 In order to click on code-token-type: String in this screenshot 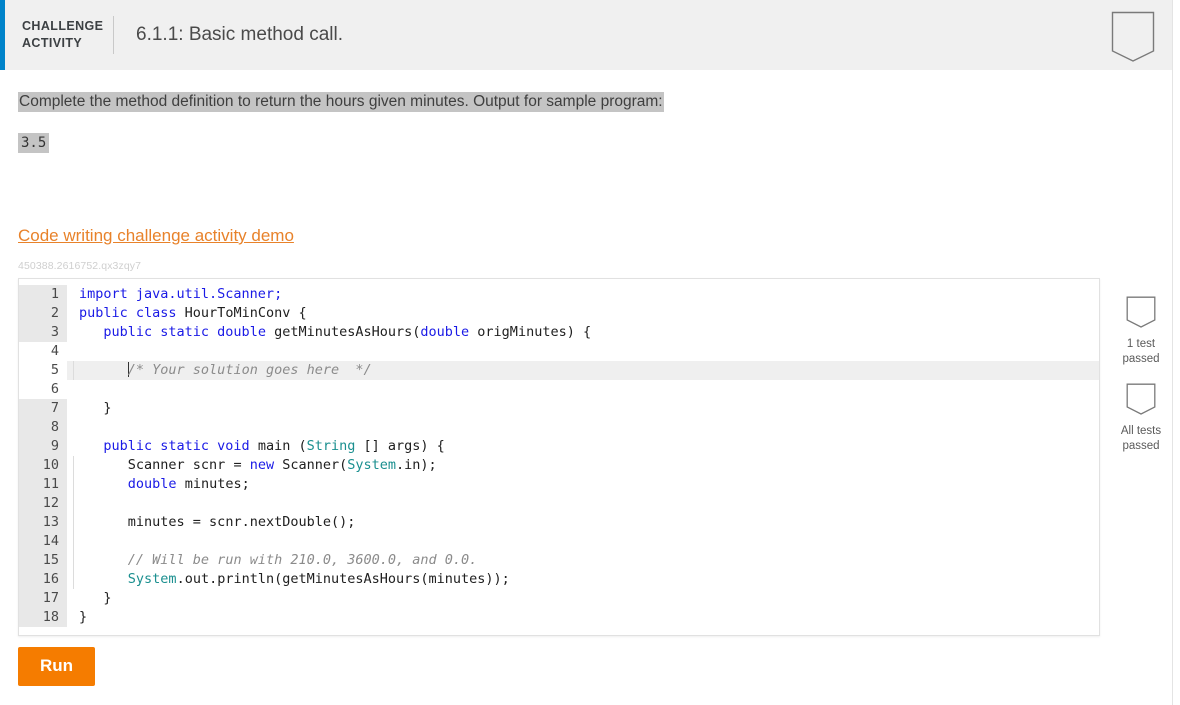, I will do `click(331, 446)`.